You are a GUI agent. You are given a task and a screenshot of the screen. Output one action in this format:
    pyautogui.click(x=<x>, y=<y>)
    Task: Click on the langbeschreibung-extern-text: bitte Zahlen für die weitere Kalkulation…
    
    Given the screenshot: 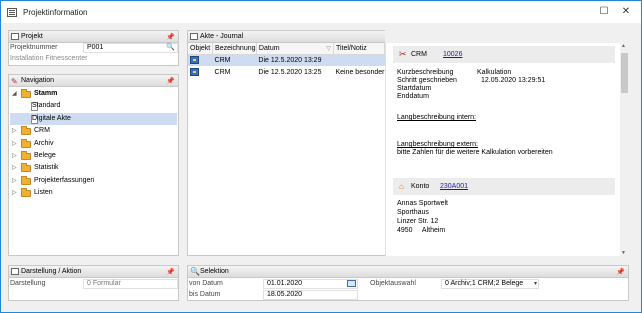 What is the action you would take?
    pyautogui.click(x=475, y=152)
    